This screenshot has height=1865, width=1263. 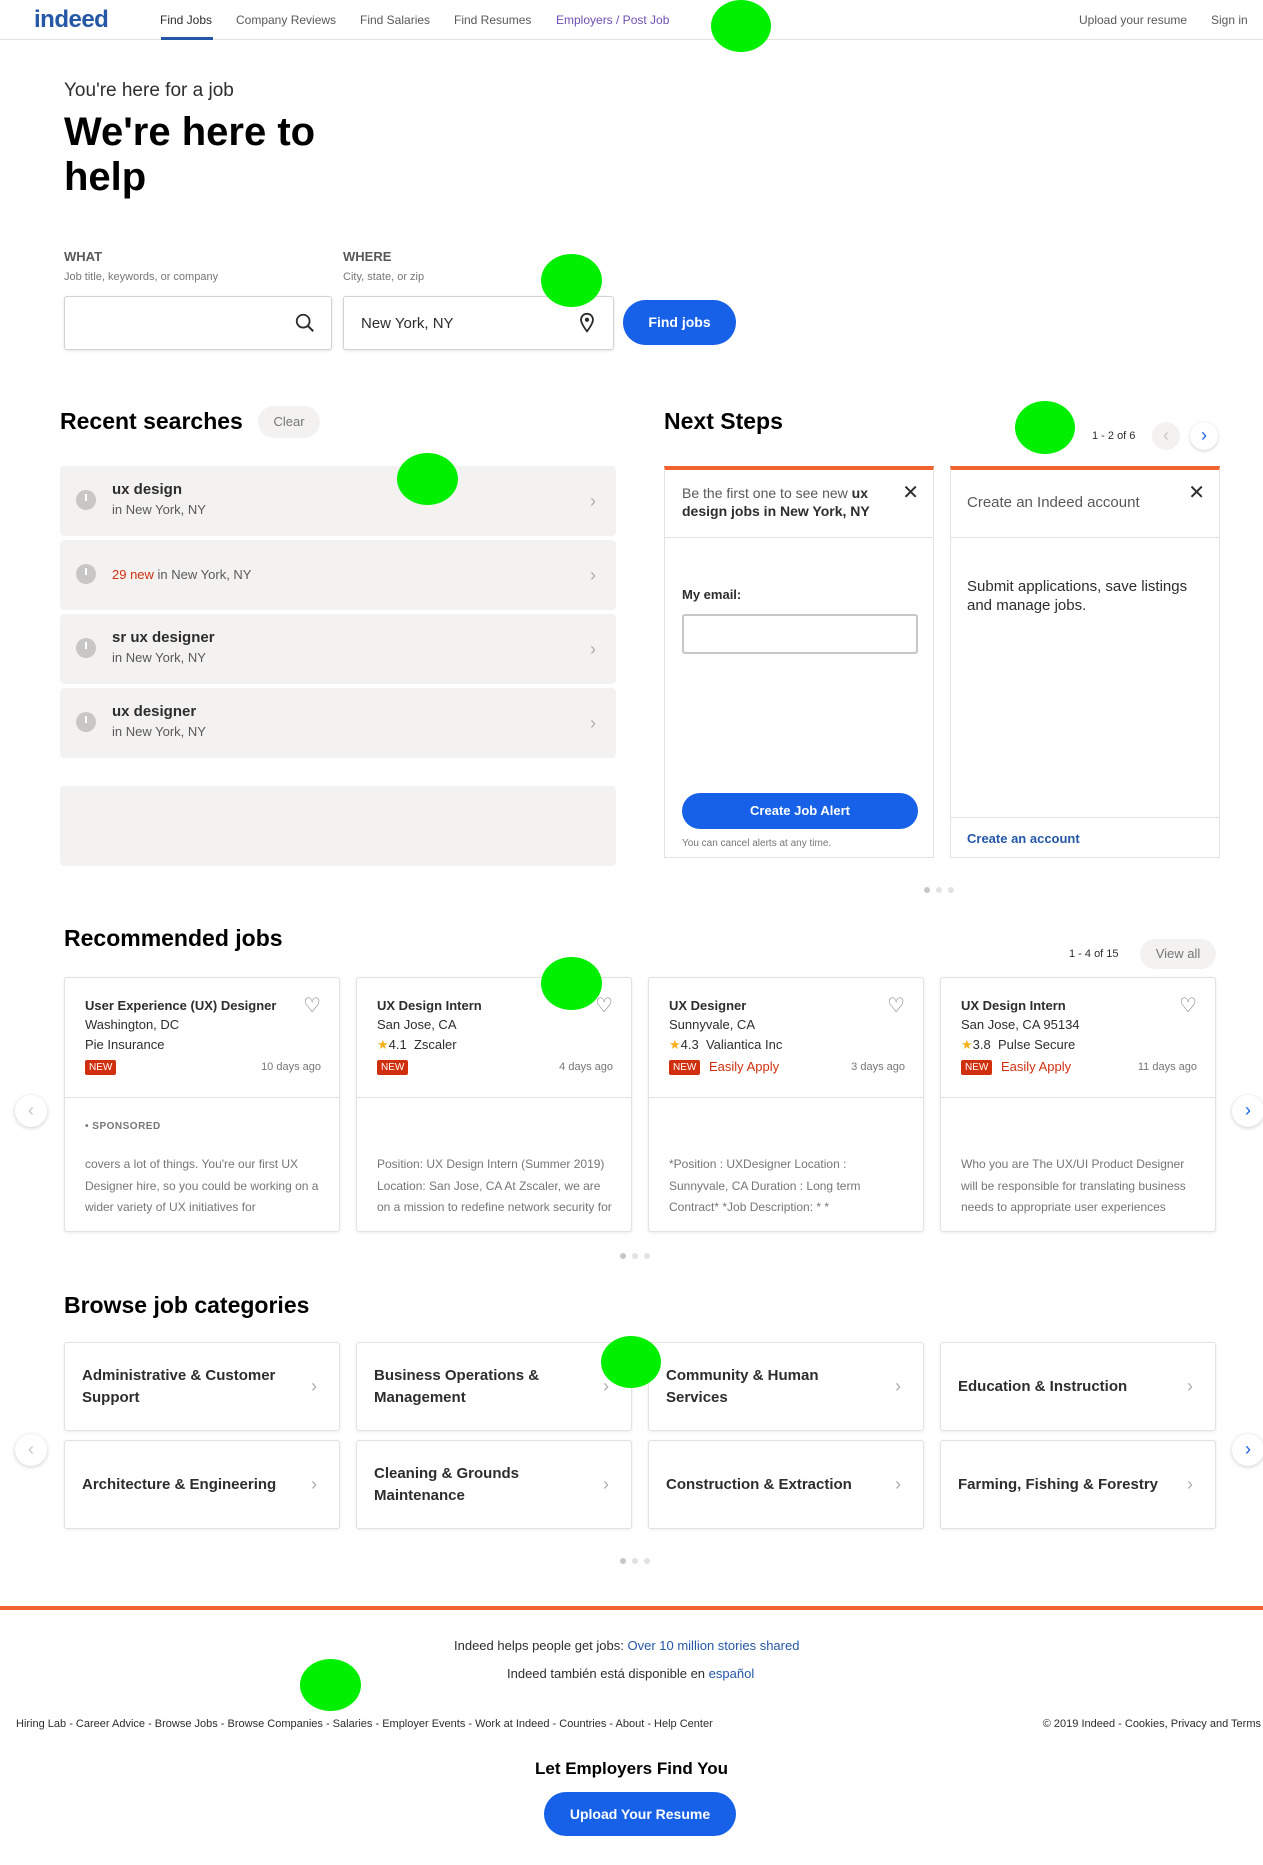 What do you see at coordinates (457, 1386) in the screenshot?
I see `category-label: Business Operations & Management` at bounding box center [457, 1386].